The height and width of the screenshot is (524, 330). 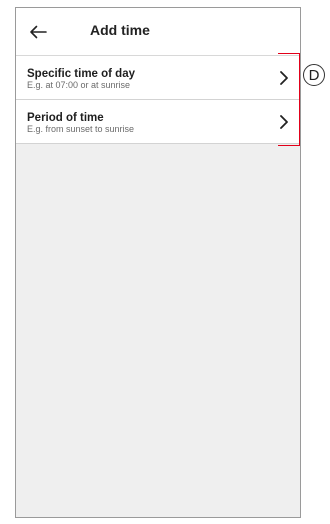 I want to click on option-title: Period of time, so click(x=65, y=118).